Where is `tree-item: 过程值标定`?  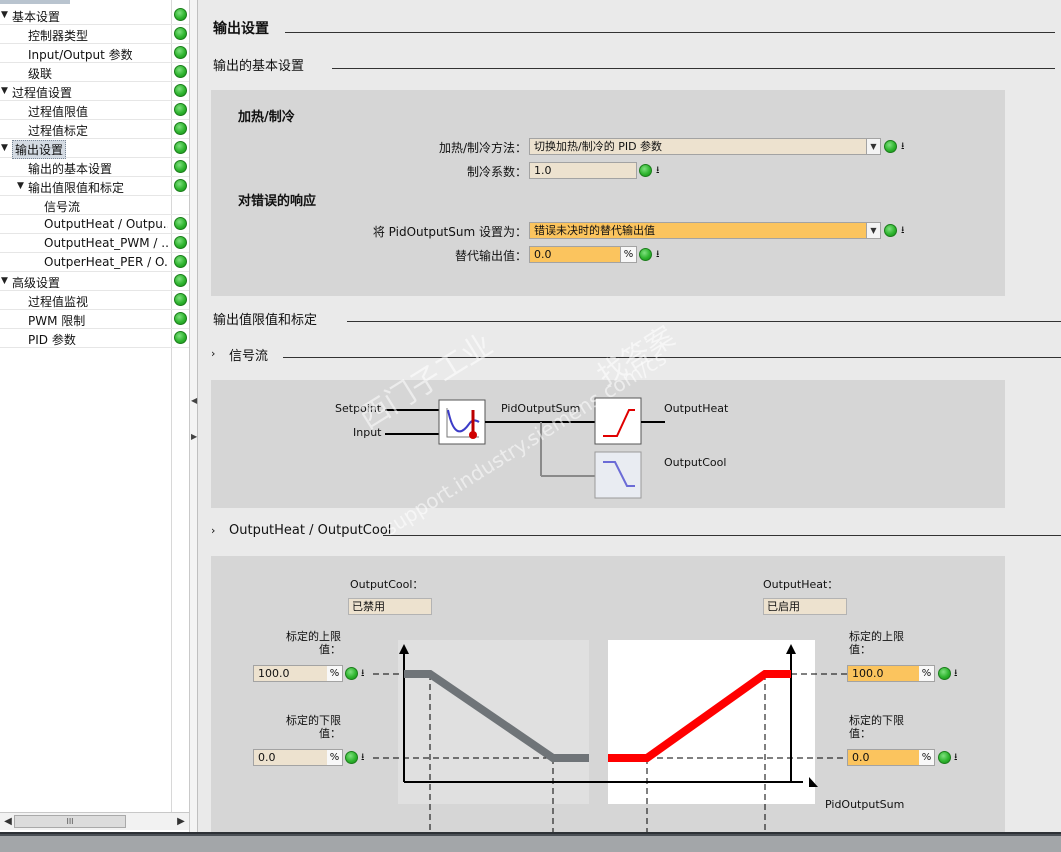
tree-item: 过程值标定 is located at coordinates (94, 129).